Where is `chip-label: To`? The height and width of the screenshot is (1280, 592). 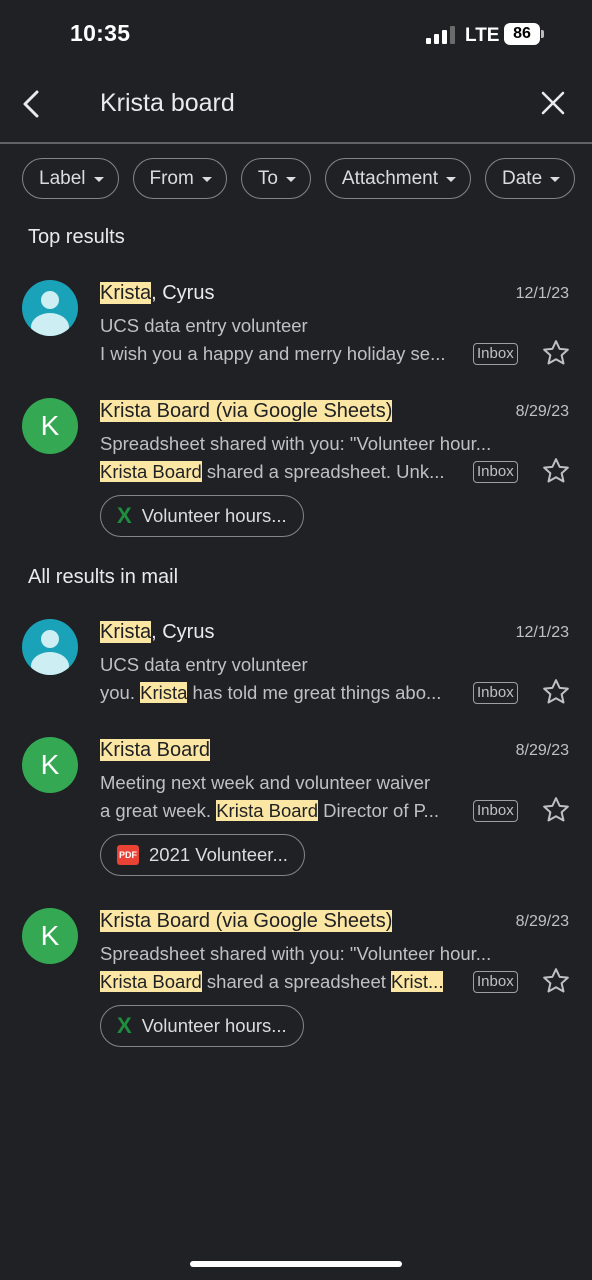
chip-label: To is located at coordinates (267, 178).